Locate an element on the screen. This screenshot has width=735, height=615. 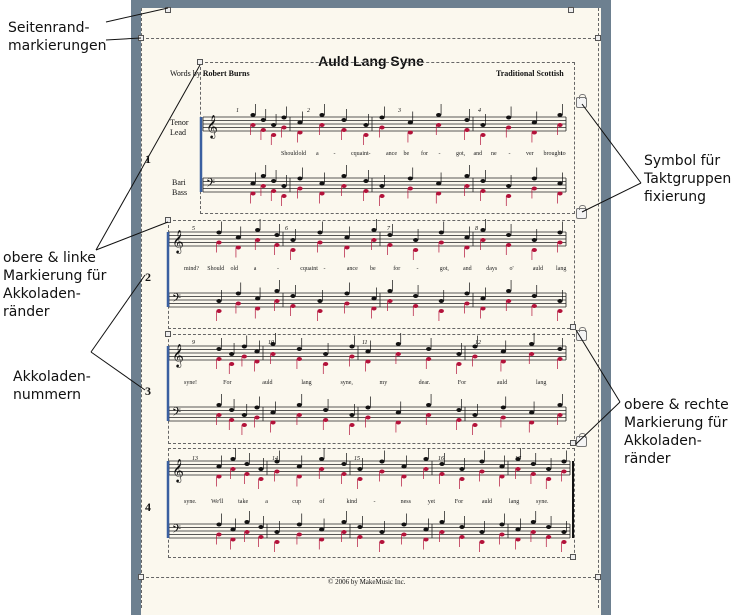
lyric-syllable: for is located at coordinates (397, 269).